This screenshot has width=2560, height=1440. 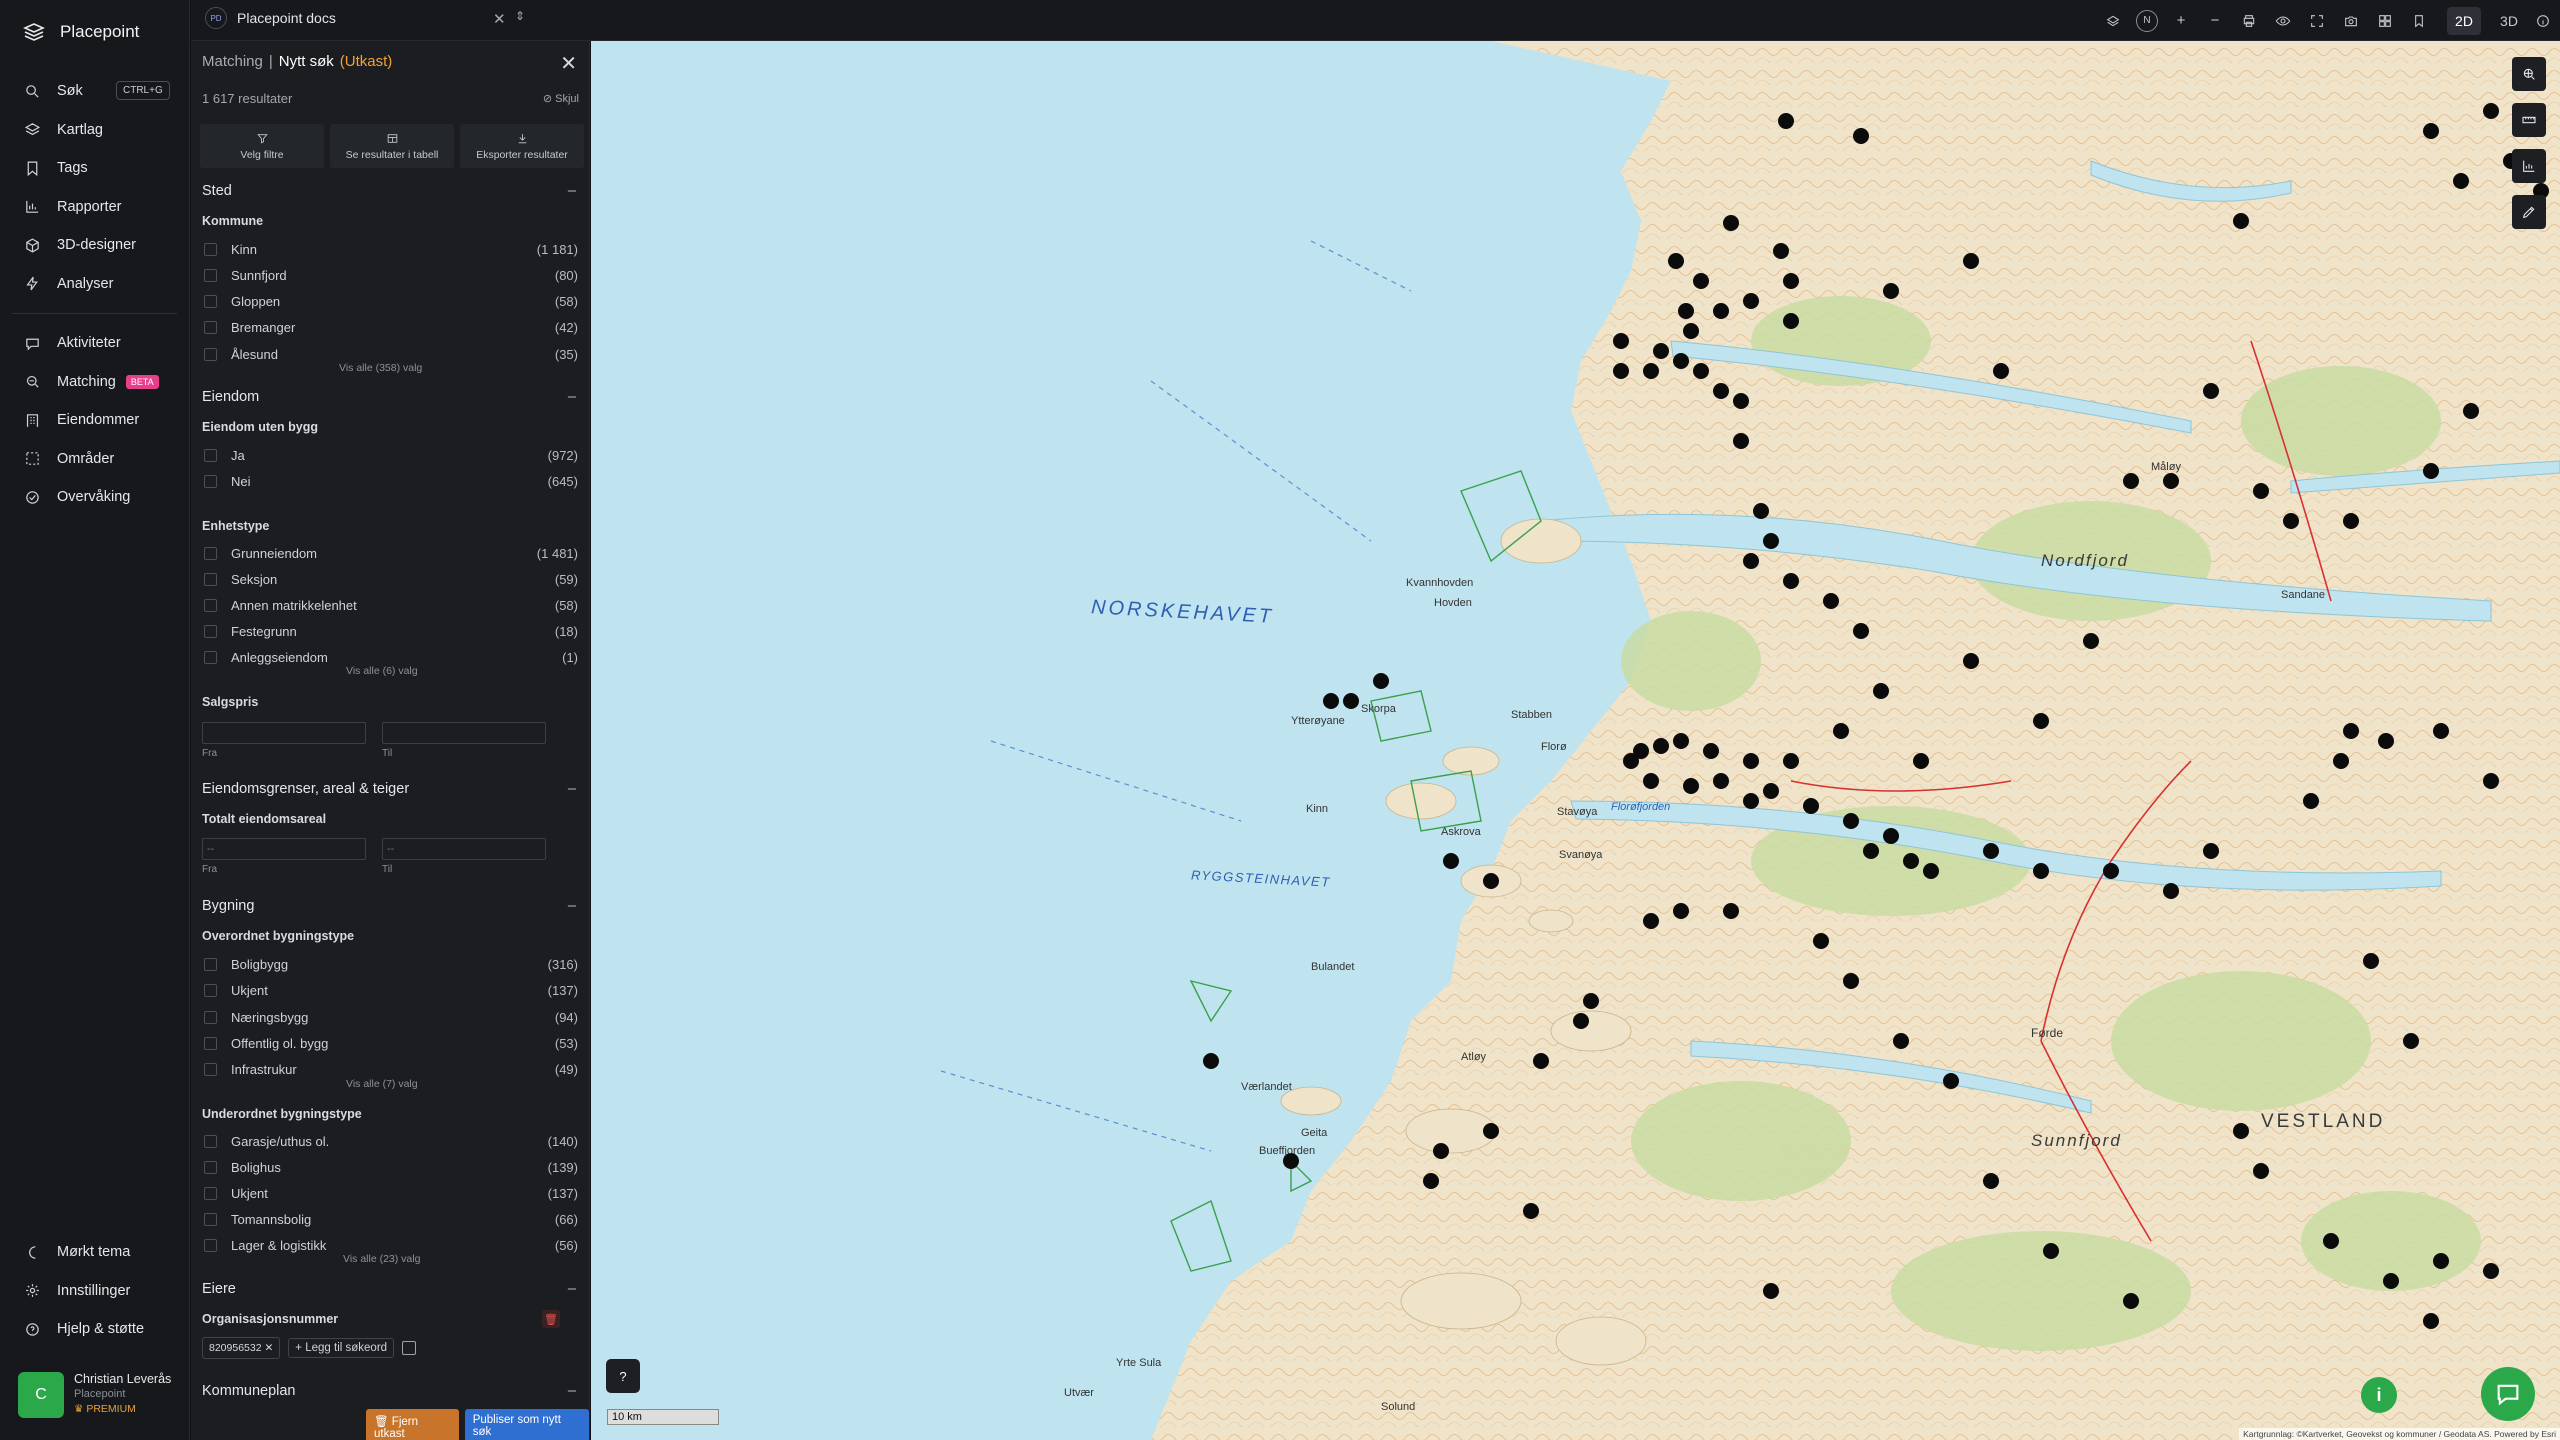 I want to click on salgspris-from-input, so click(x=284, y=733).